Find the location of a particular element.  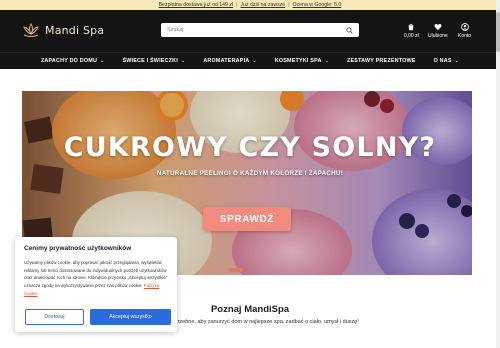

nav-item-label: KOSMETYKI SPA is located at coordinates (298, 61).